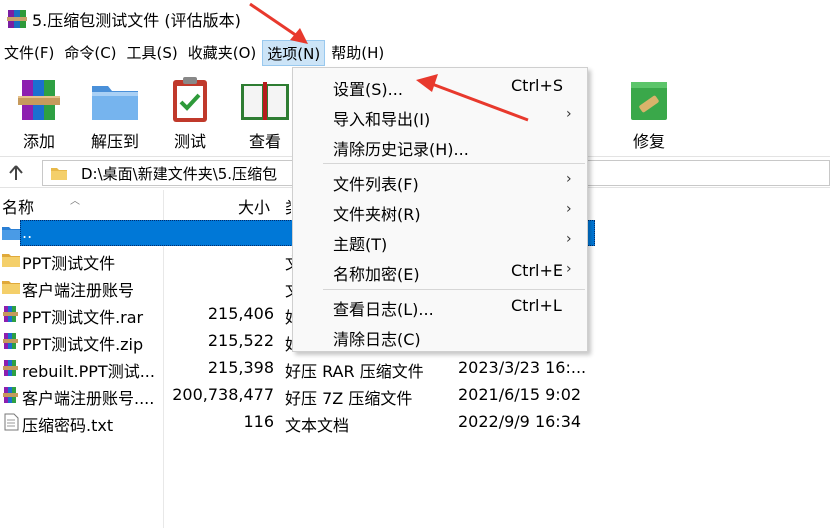 This screenshot has width=830, height=528. Describe the element at coordinates (90, 53) in the screenshot. I see `menu-commands: 命令(C)` at that location.